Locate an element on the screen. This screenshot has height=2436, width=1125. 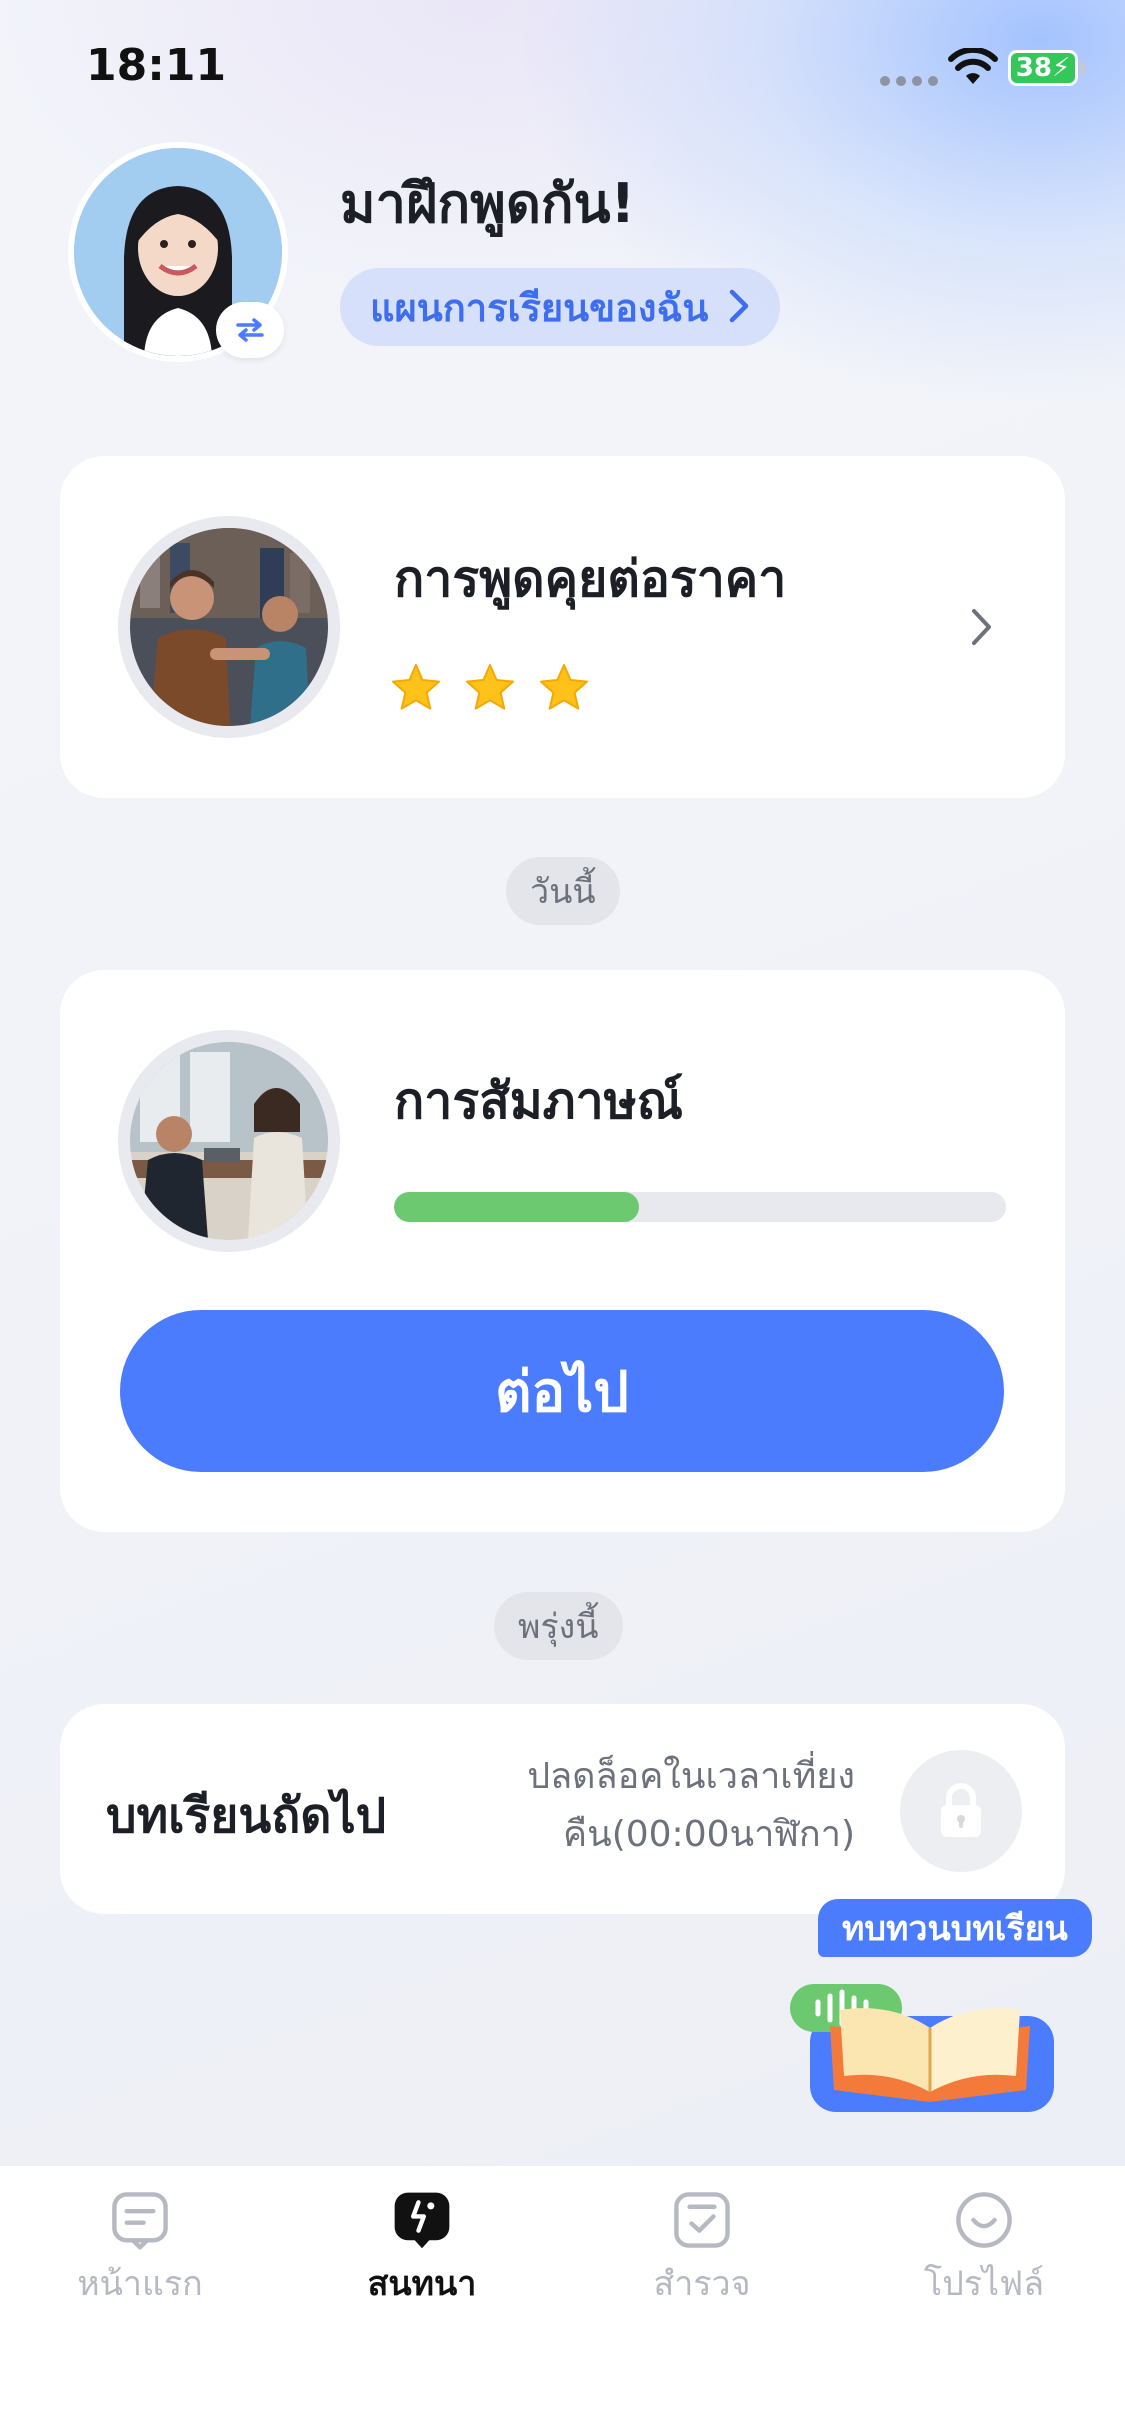
tab-home: หน้าแรก is located at coordinates (140, 2250).